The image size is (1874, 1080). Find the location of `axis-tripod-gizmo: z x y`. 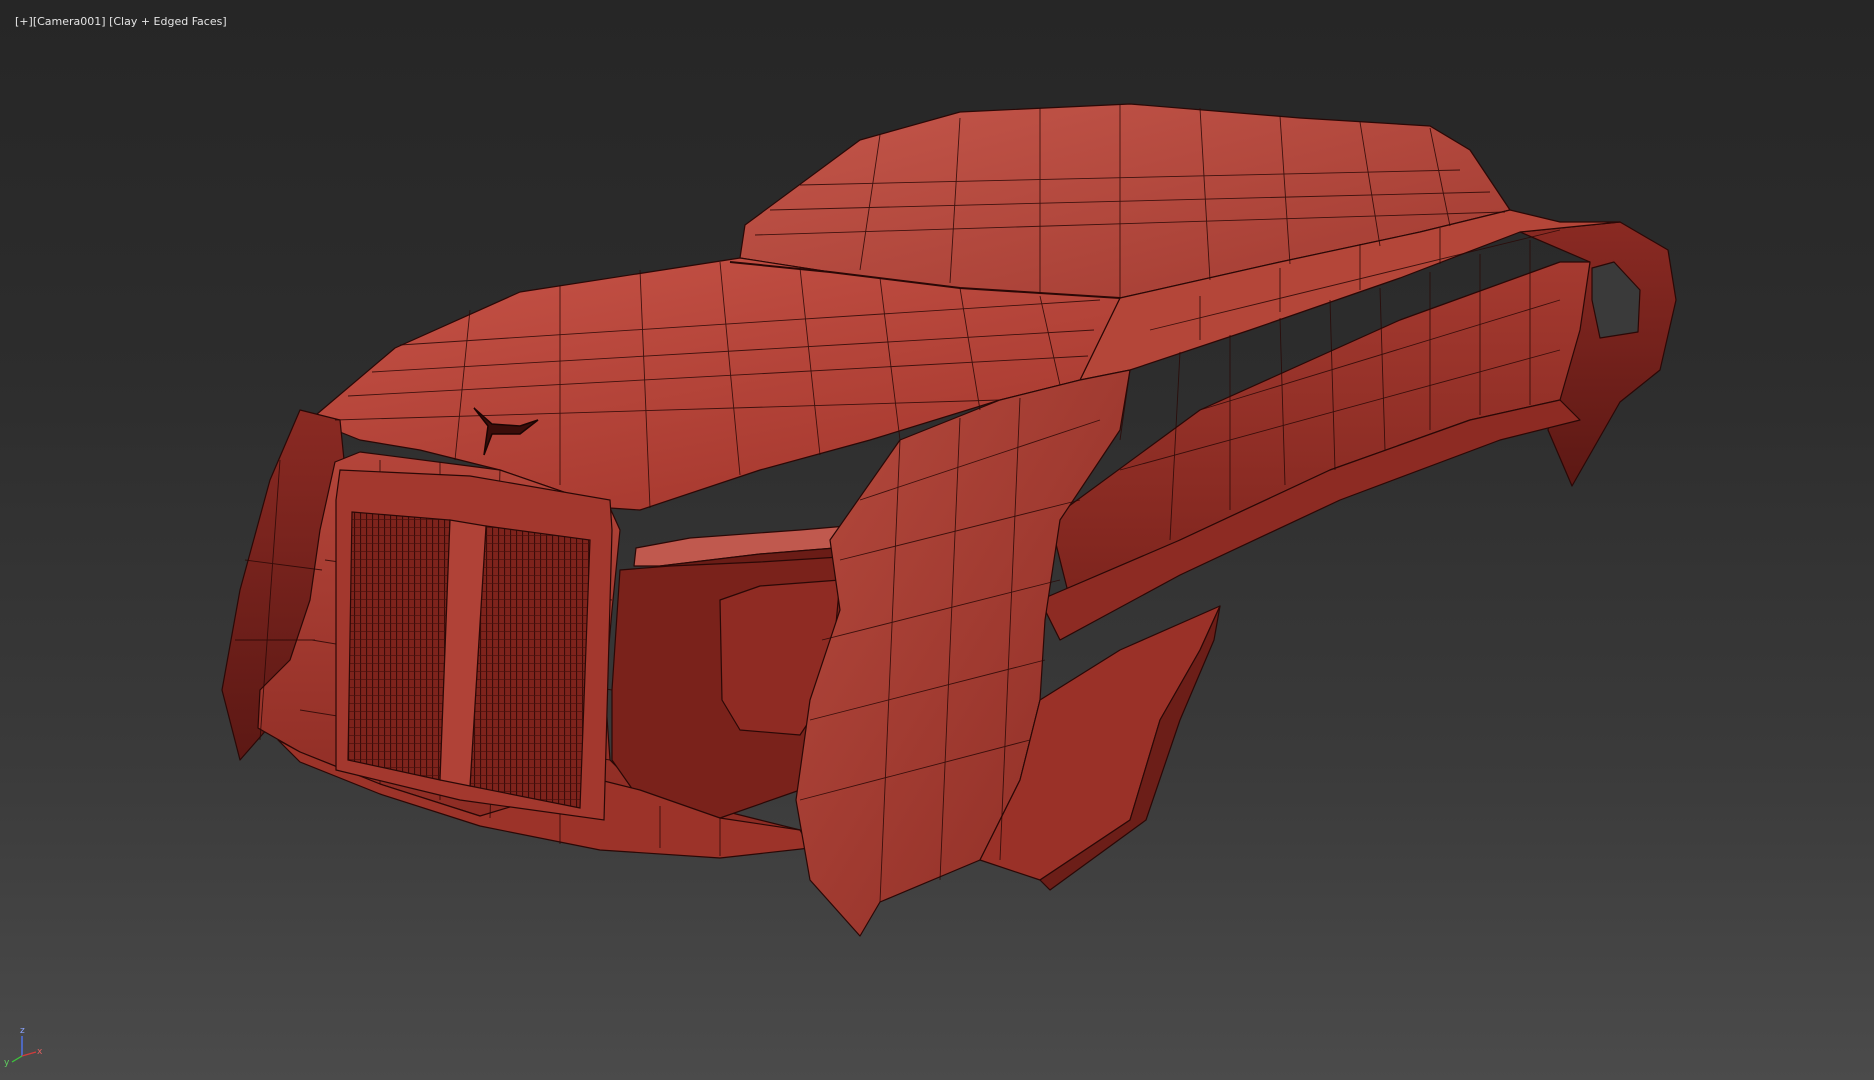

axis-tripod-gizmo: z x y is located at coordinates (23, 1047).